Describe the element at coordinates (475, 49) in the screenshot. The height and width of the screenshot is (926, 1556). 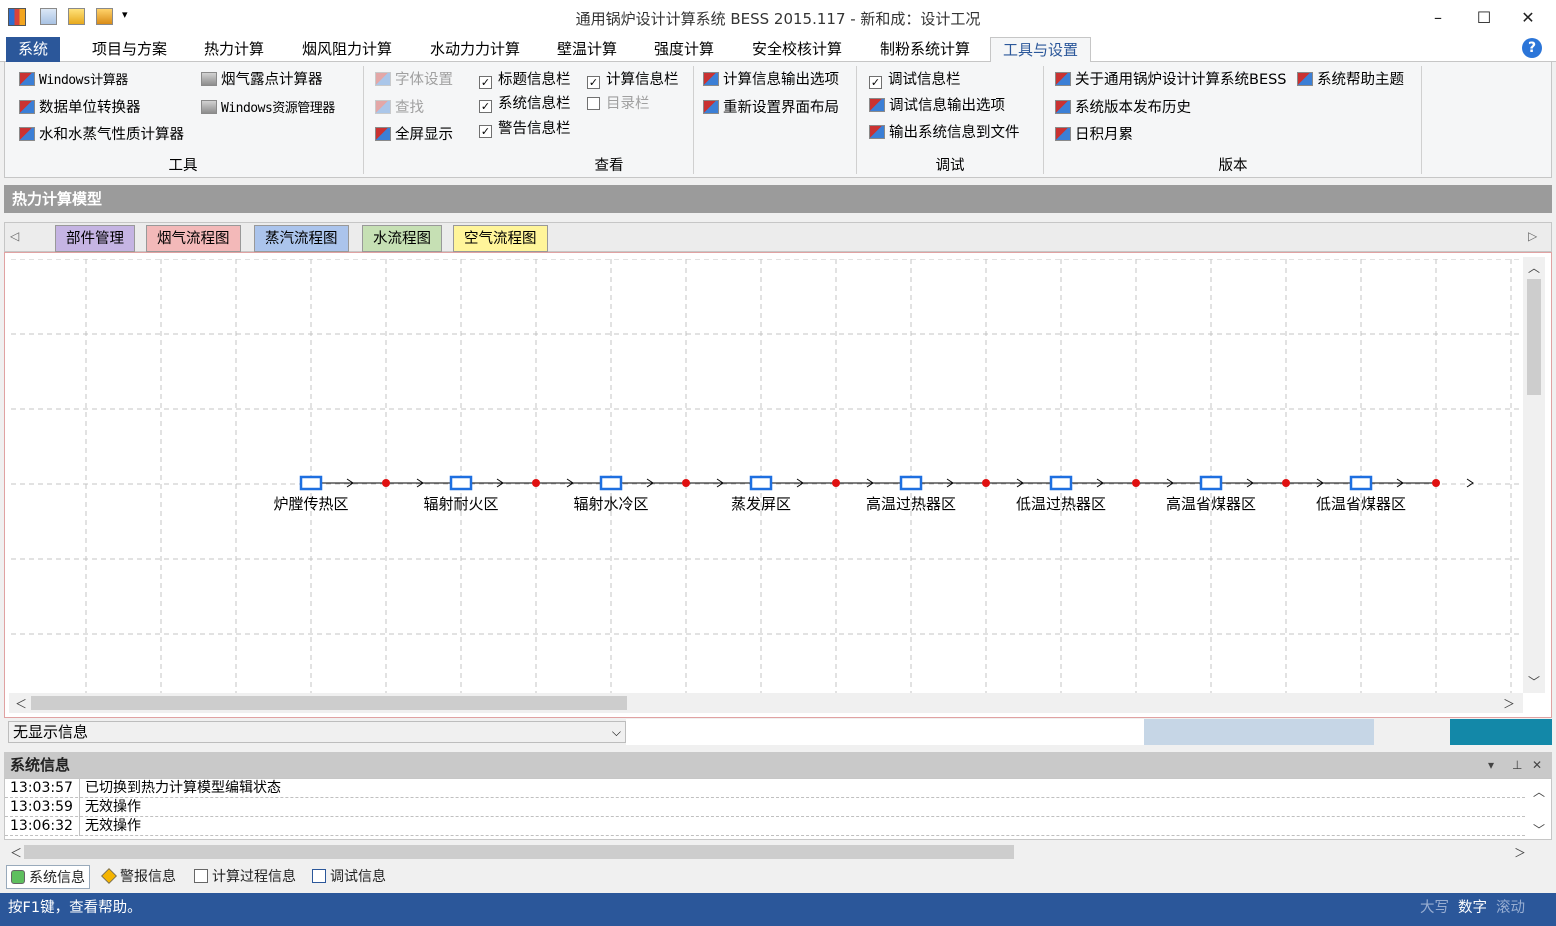
I see `tab-hydrodynamic: 水动力力计算` at that location.